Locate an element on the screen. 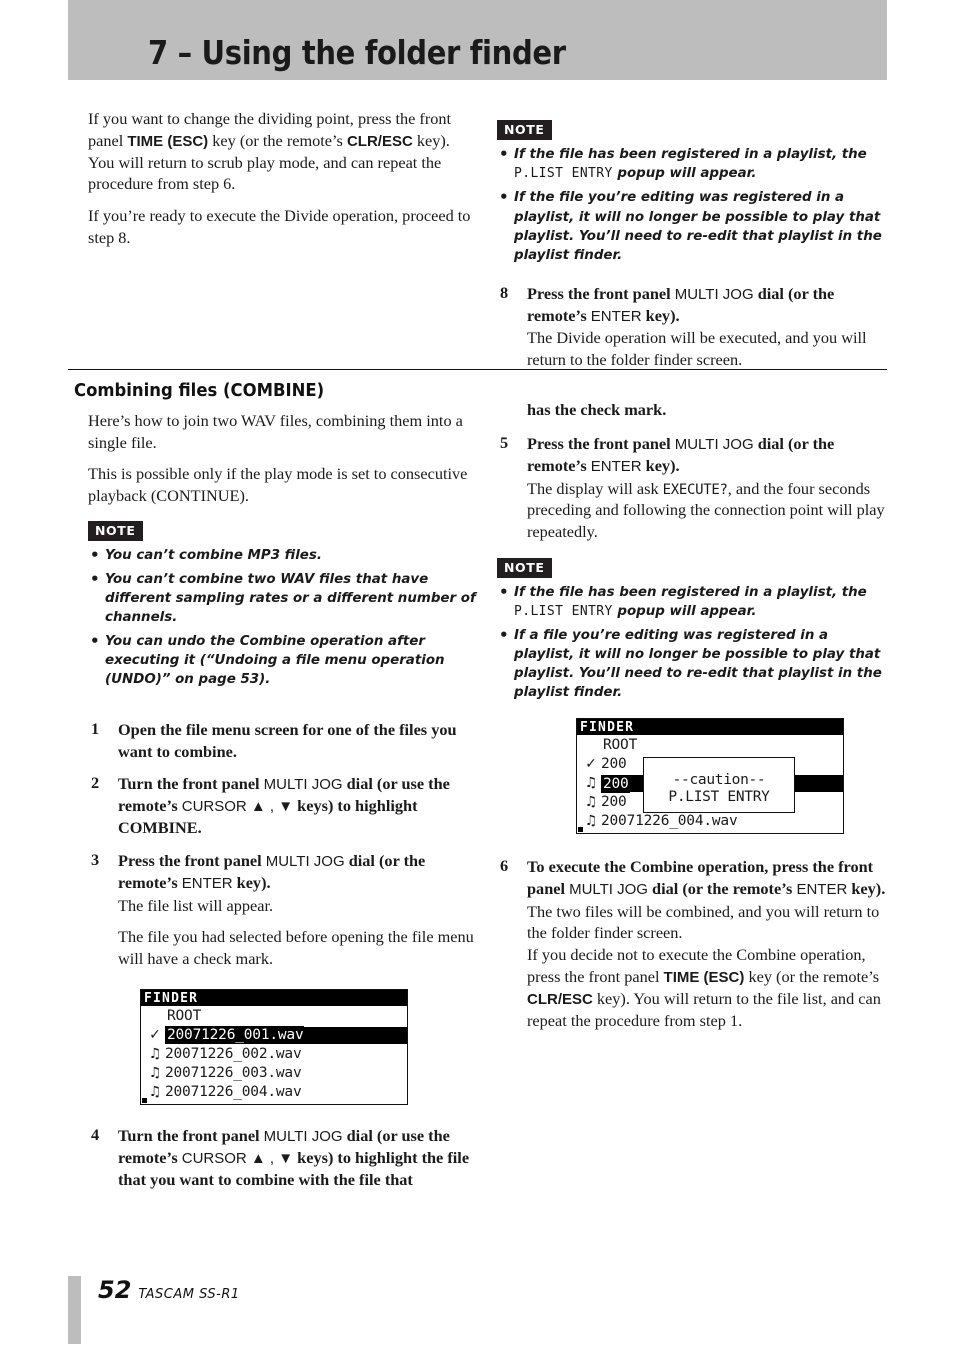  step-number: 2 is located at coordinates (95, 783).